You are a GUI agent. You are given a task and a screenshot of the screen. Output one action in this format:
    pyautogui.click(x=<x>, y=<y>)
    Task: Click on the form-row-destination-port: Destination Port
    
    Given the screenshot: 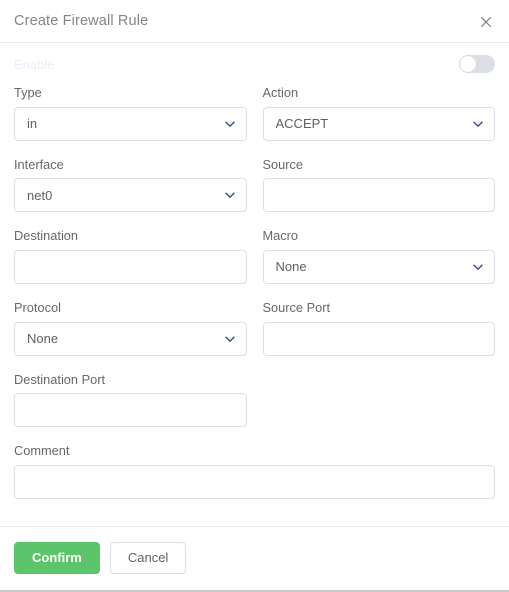 What is the action you would take?
    pyautogui.click(x=254, y=408)
    